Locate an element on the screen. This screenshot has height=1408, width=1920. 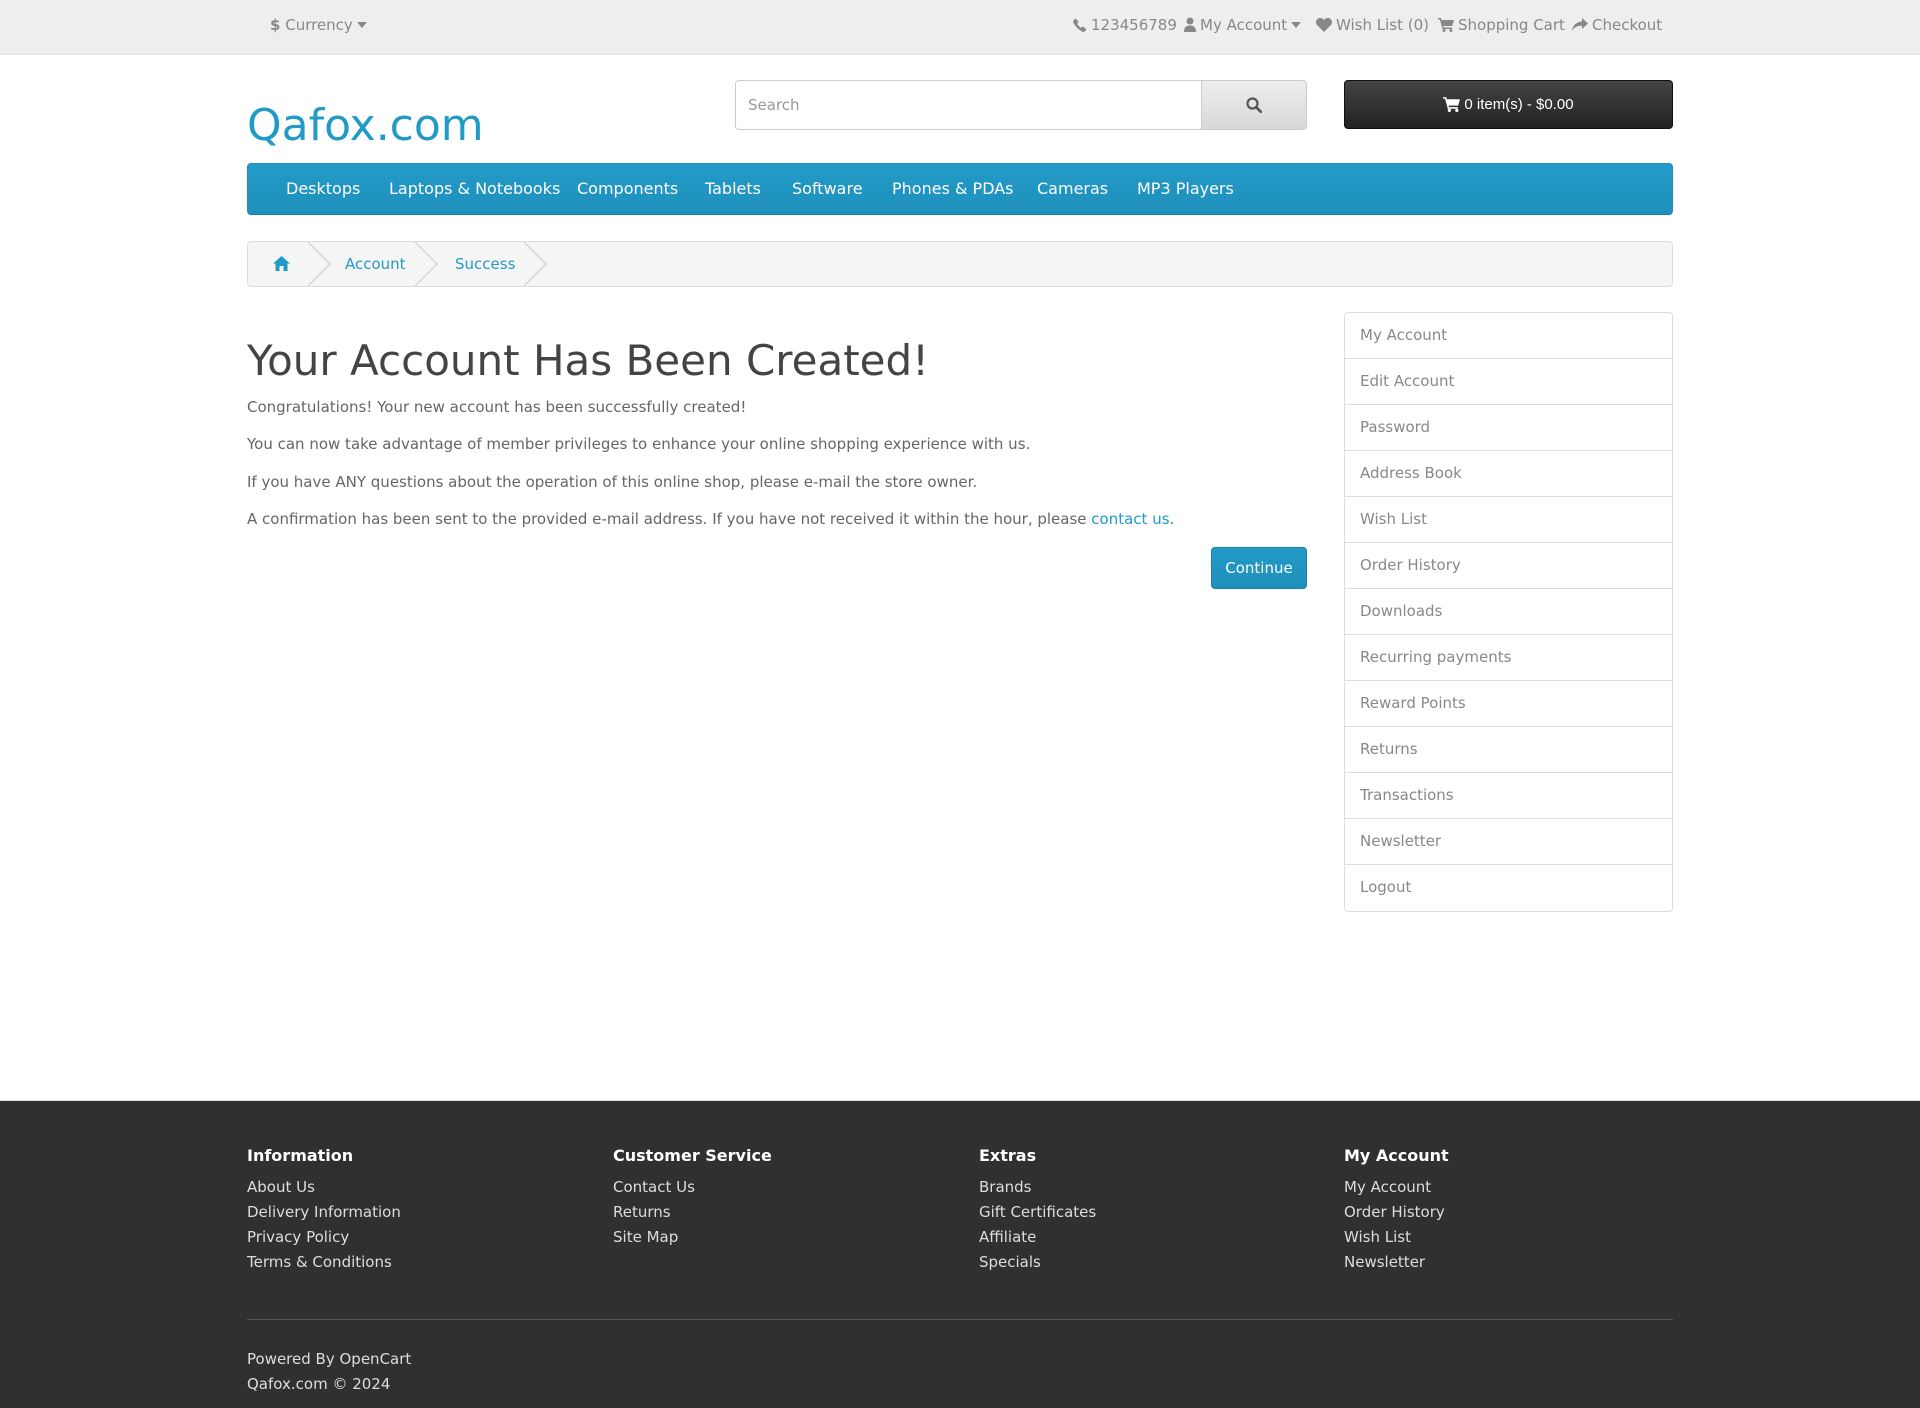
phone-link: 123456789 is located at coordinates (1125, 27).